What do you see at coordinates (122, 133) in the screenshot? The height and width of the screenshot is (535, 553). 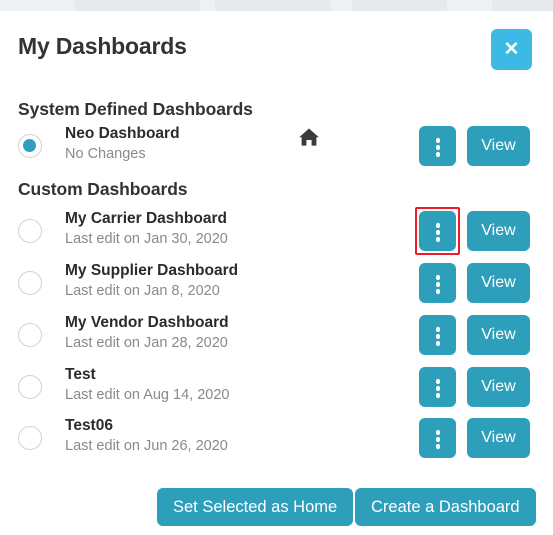 I see `dashboard-title: Neo Dashboard` at bounding box center [122, 133].